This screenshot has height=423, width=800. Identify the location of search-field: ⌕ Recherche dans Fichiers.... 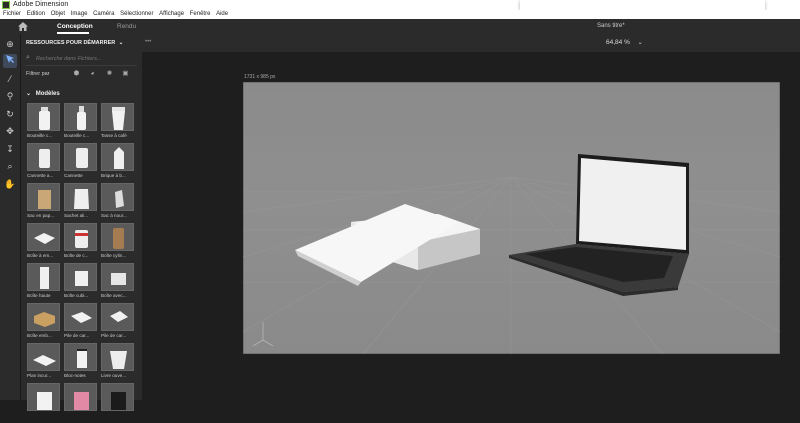
(81, 59).